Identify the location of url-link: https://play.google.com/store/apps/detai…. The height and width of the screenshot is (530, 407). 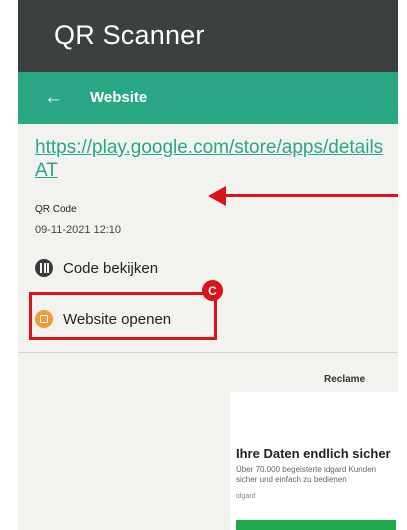
(215, 147).